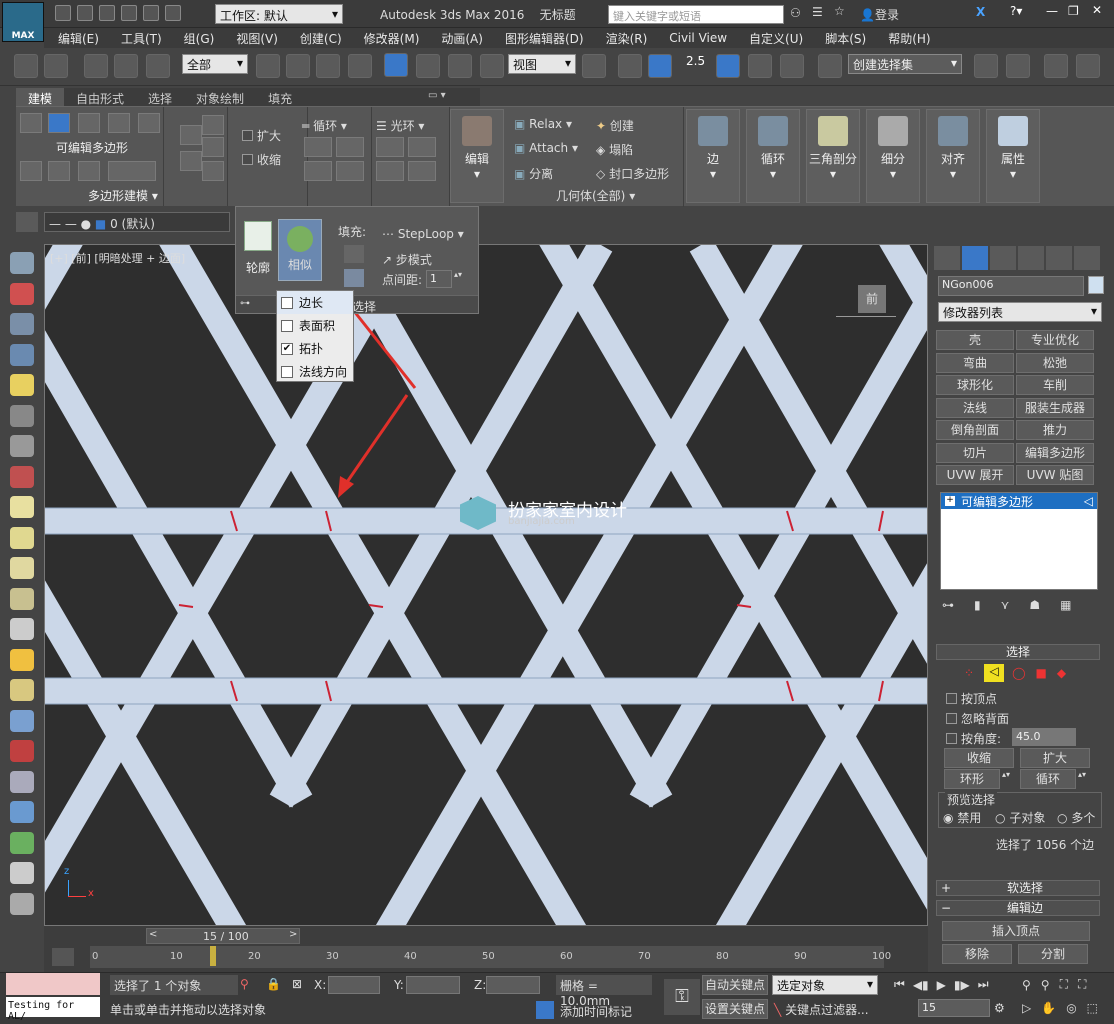 The image size is (1114, 1024). Describe the element at coordinates (439, 279) in the screenshot. I see `spacing-input: 1` at that location.